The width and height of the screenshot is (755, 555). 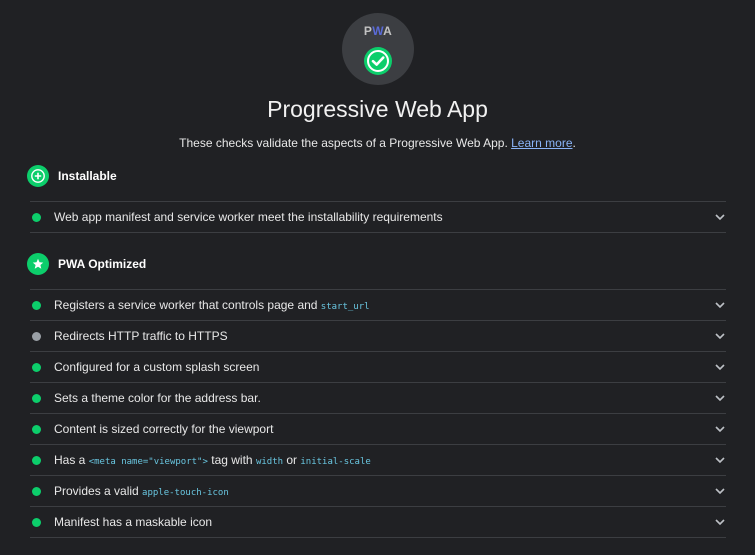 I want to click on audit-text: Provides a valid, so click(x=98, y=491).